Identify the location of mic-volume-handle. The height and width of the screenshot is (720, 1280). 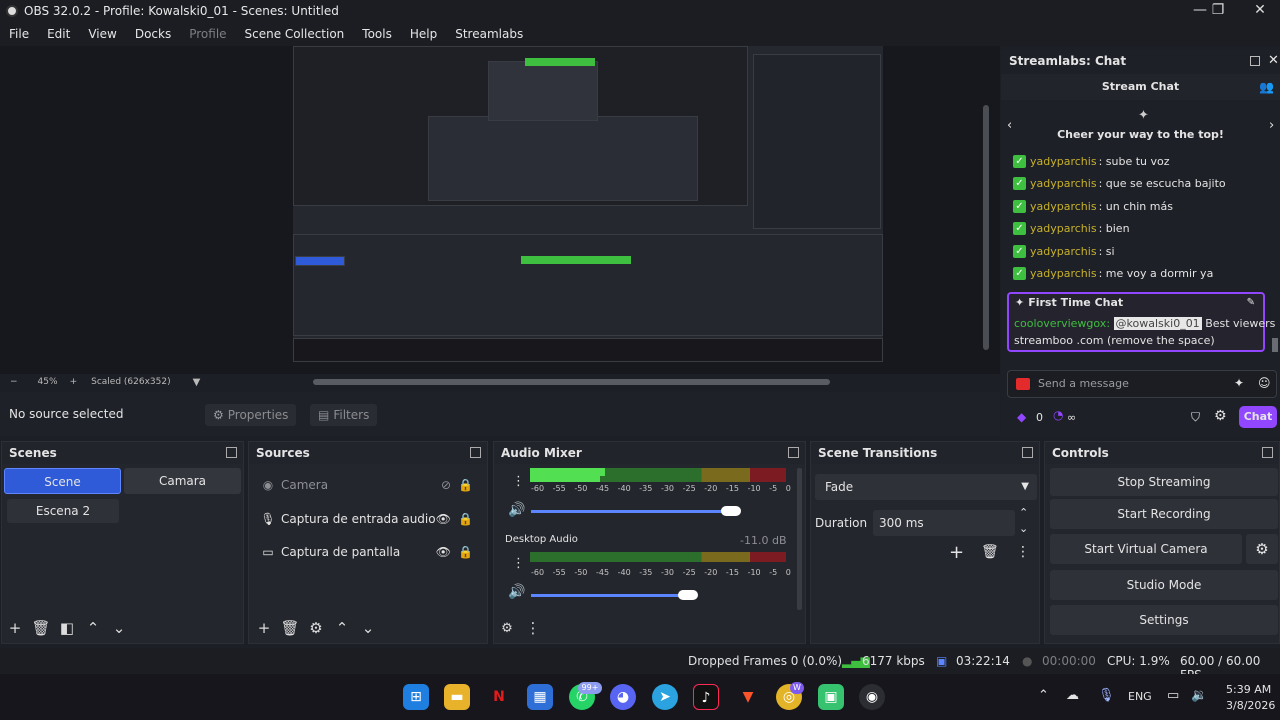
(731, 511).